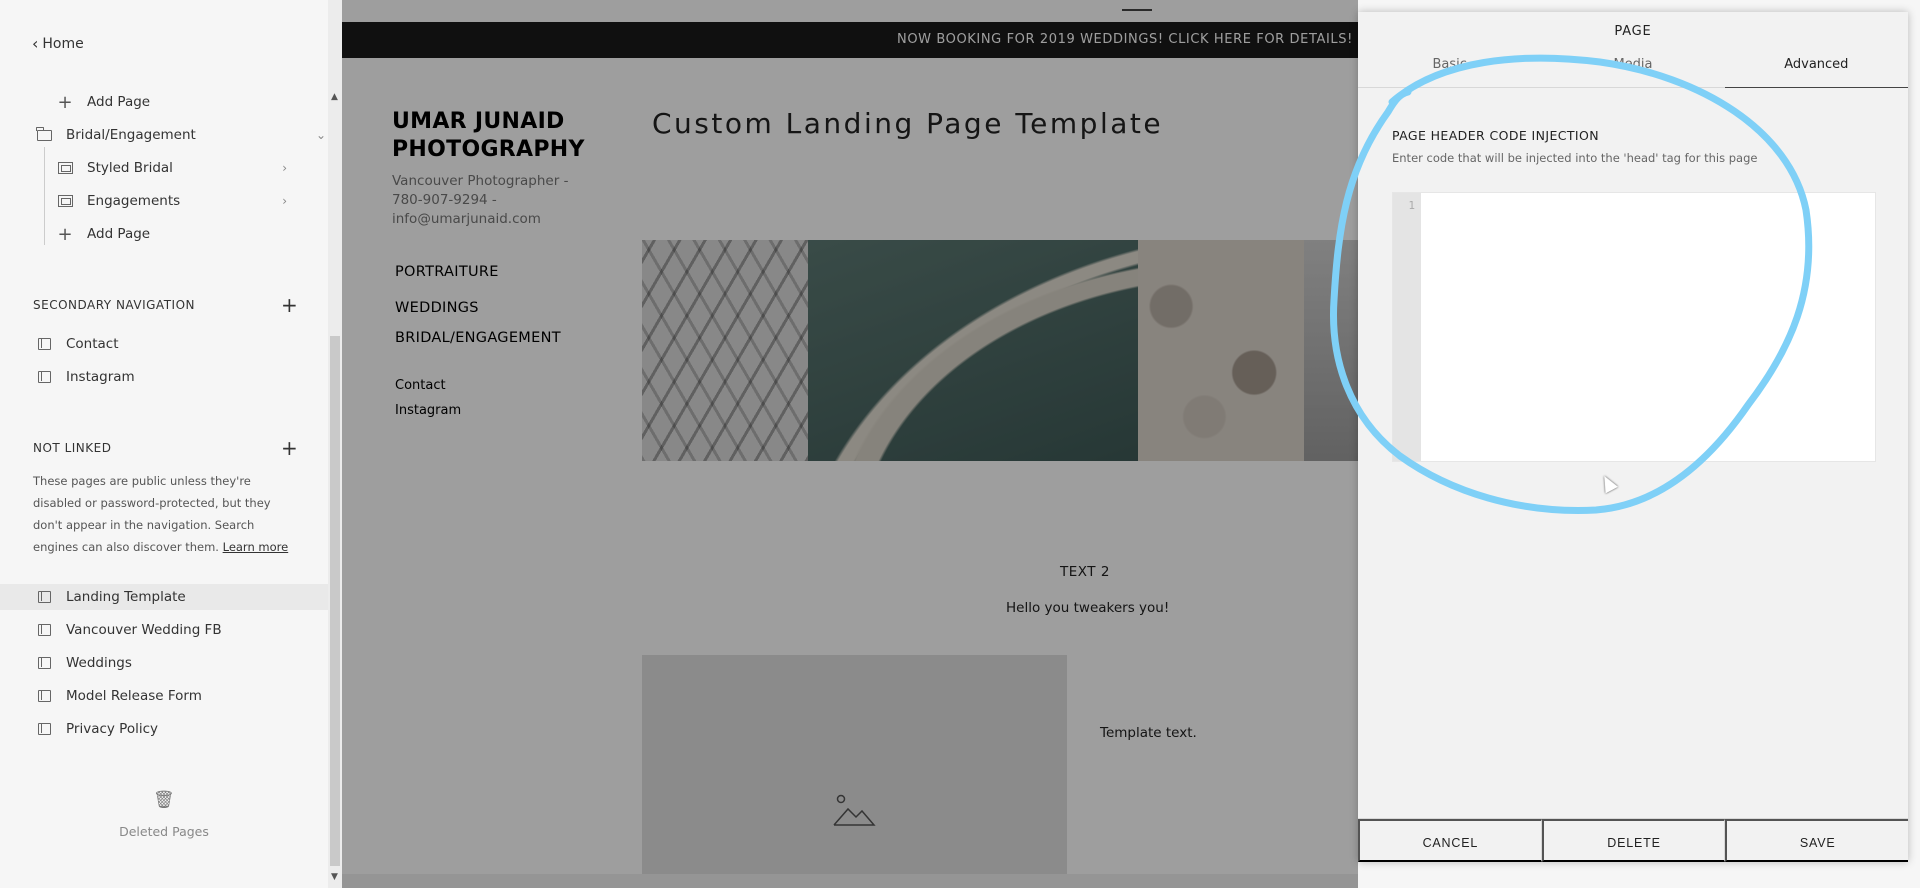 The height and width of the screenshot is (888, 1920). I want to click on sidebar-item-label: Bridal/Engagement, so click(131, 135).